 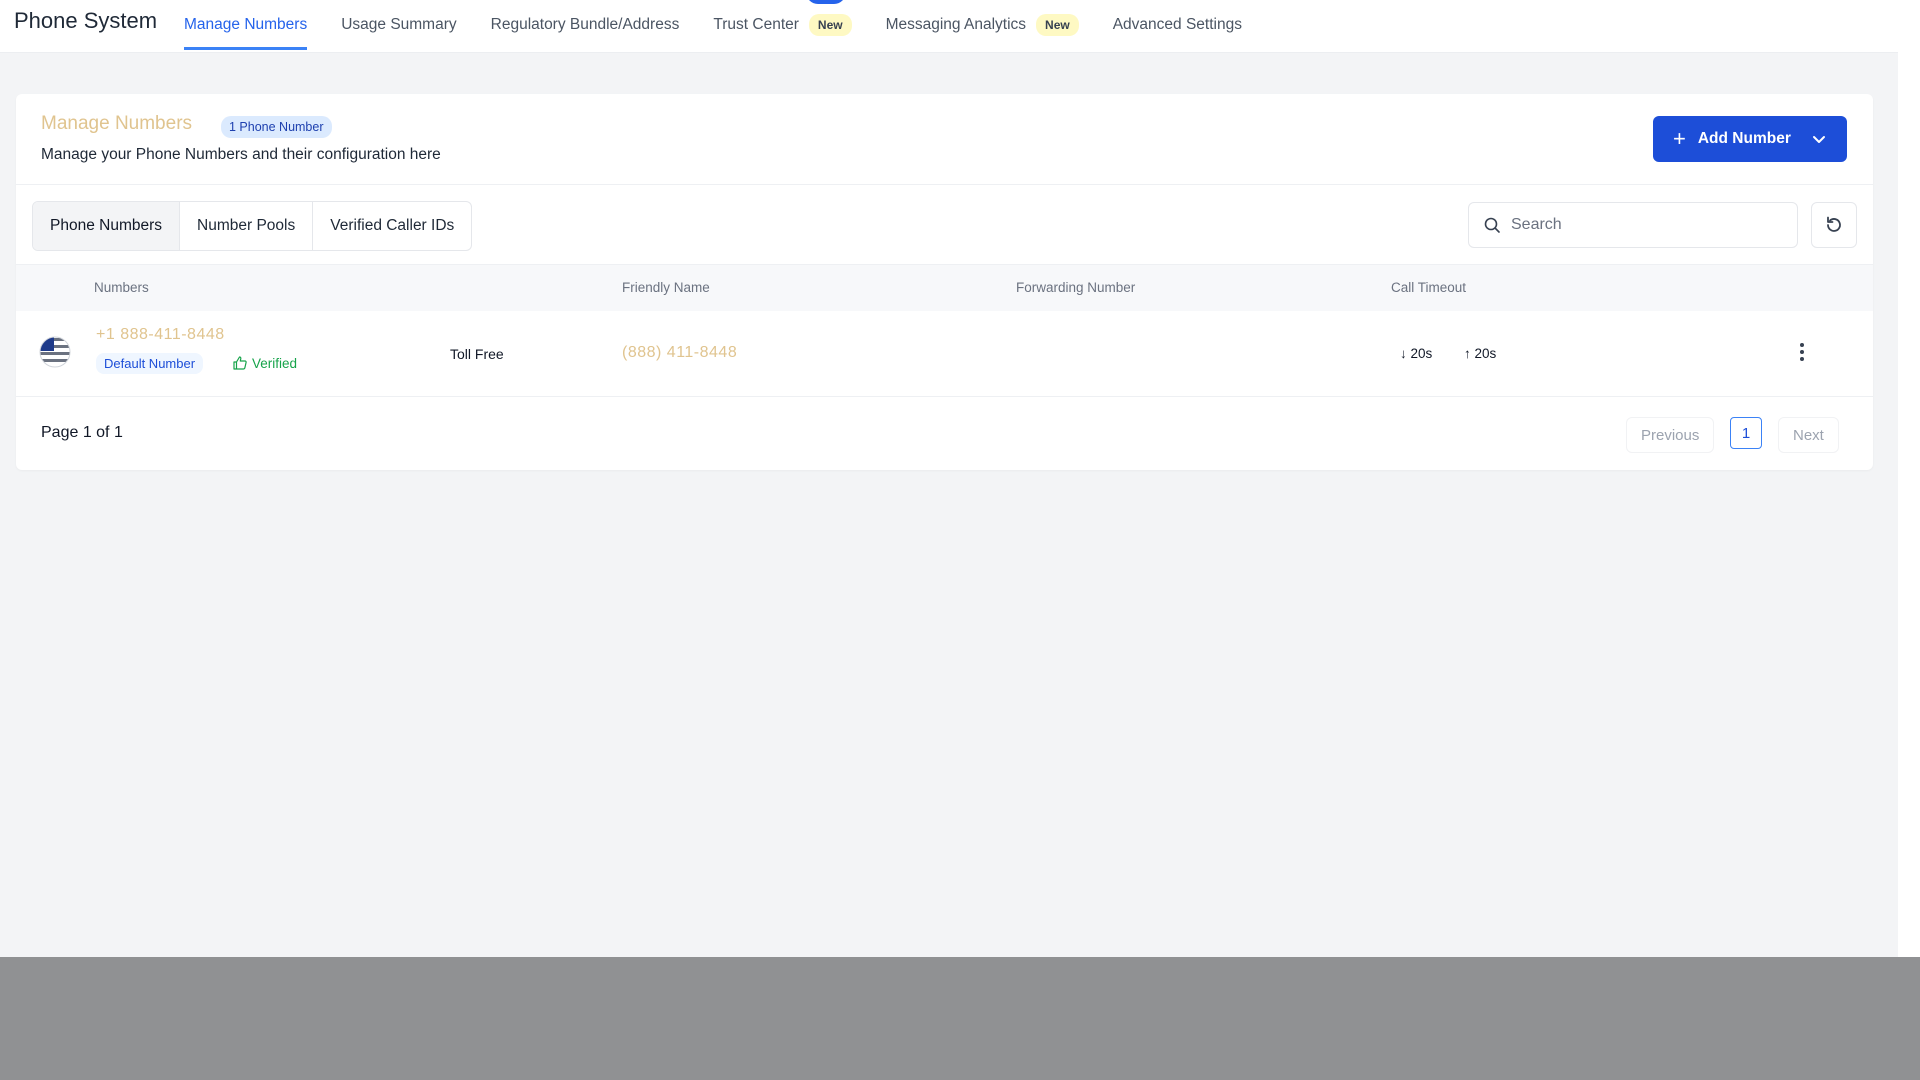 I want to click on call-timeout-outbound: ↑ 20s, so click(x=1480, y=353).